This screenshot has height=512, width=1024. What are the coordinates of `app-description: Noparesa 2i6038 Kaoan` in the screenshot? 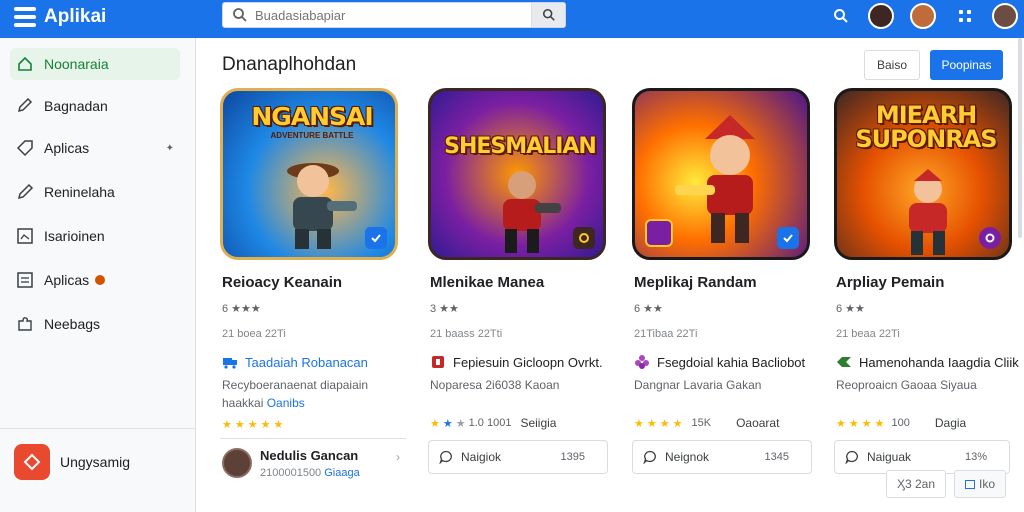 It's located at (495, 385).